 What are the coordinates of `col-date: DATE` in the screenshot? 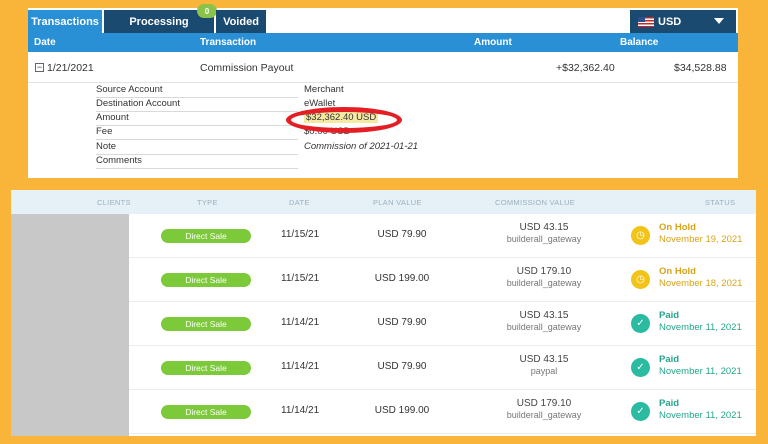 It's located at (299, 202).